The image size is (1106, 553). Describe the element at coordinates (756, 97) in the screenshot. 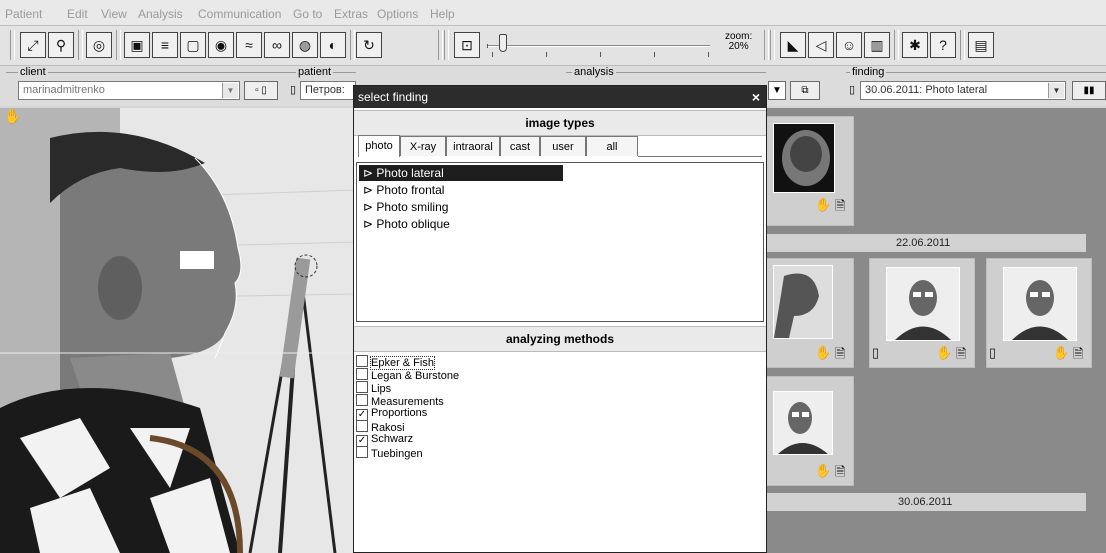

I see `close-icon: ×` at that location.